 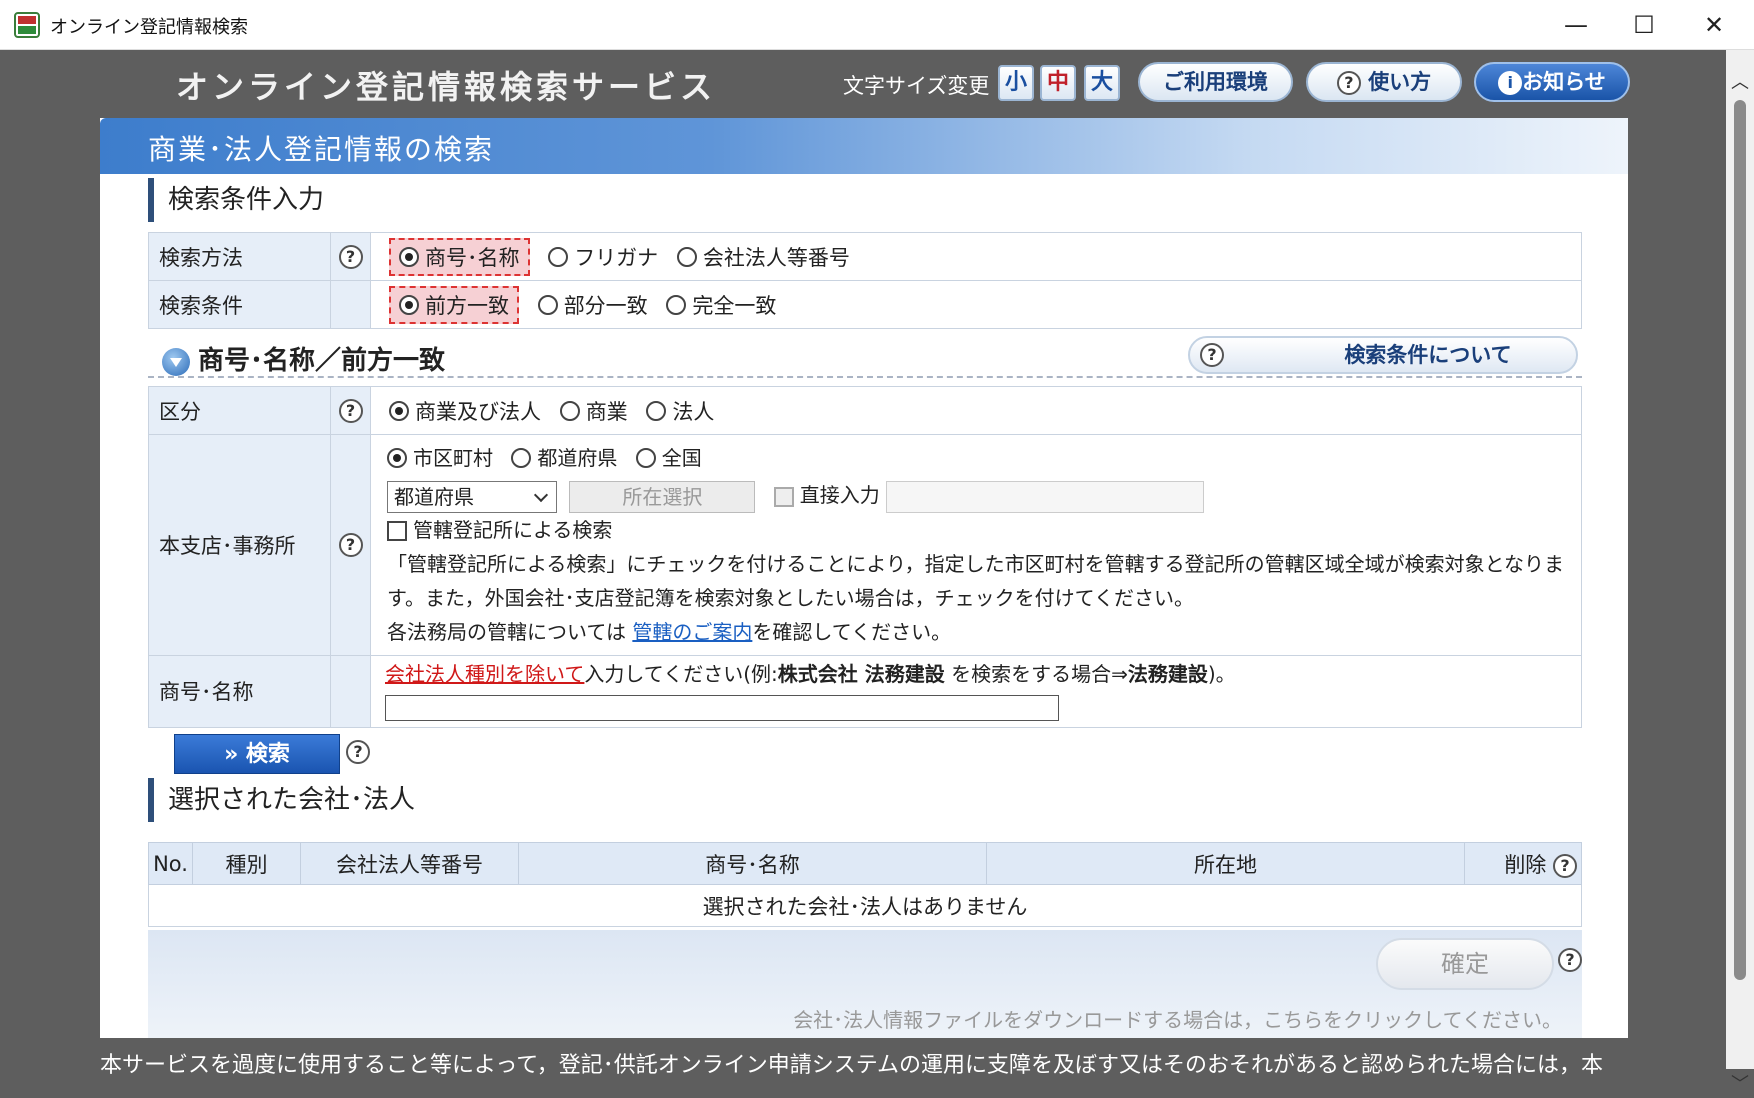 I want to click on radio-condition-partial: 部分一致, so click(x=592, y=305).